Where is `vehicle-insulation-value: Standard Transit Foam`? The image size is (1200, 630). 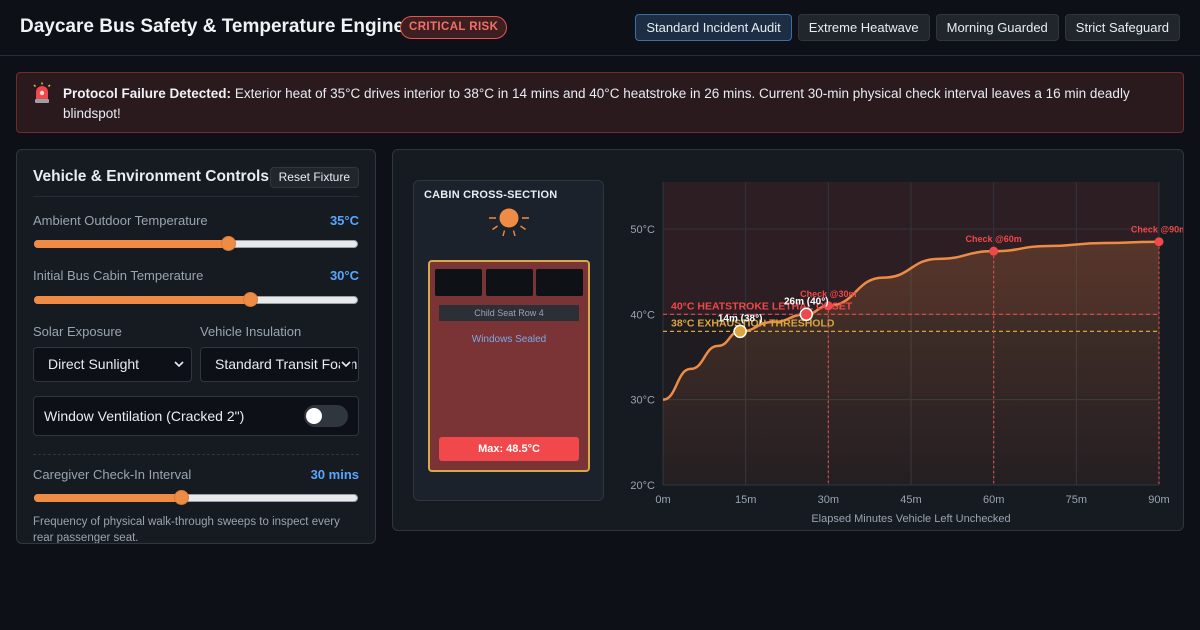 vehicle-insulation-value: Standard Transit Foam is located at coordinates (286, 364).